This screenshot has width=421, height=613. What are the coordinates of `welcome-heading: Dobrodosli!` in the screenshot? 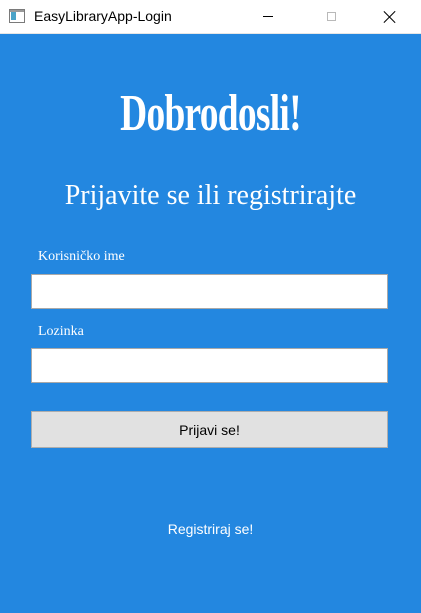 It's located at (210, 113).